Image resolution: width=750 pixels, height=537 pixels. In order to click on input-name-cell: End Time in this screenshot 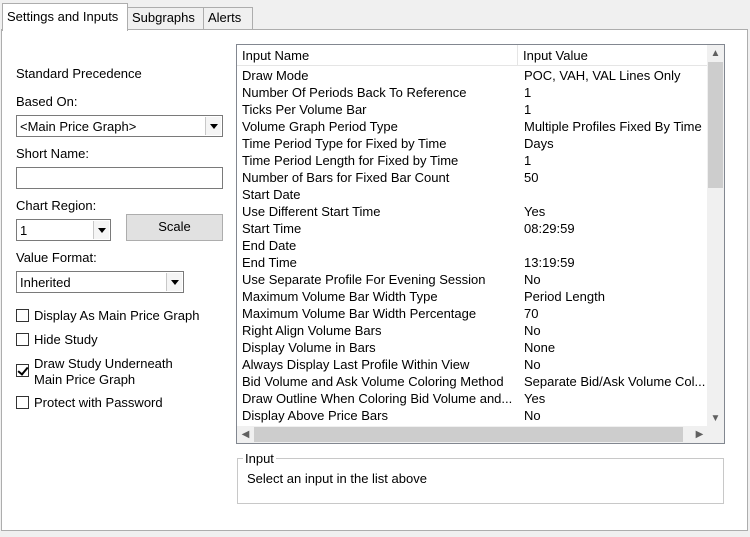, I will do `click(377, 262)`.